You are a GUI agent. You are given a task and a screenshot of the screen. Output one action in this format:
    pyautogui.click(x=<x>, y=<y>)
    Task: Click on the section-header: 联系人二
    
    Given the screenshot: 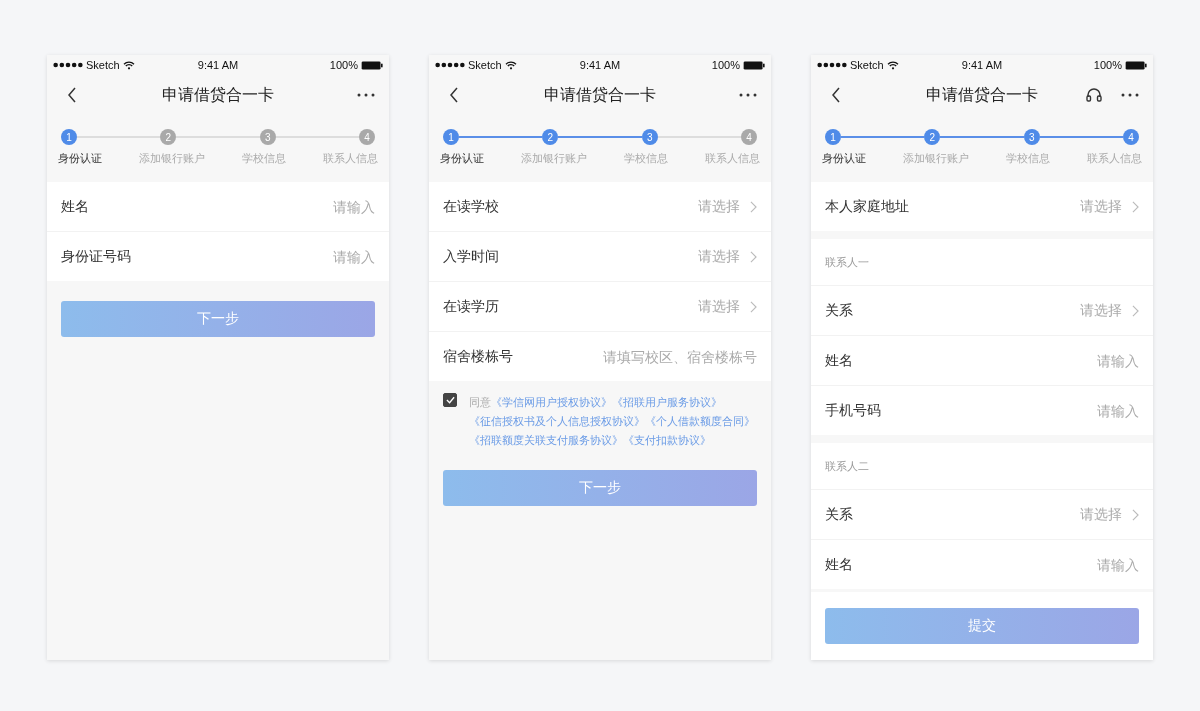 What is the action you would take?
    pyautogui.click(x=982, y=466)
    